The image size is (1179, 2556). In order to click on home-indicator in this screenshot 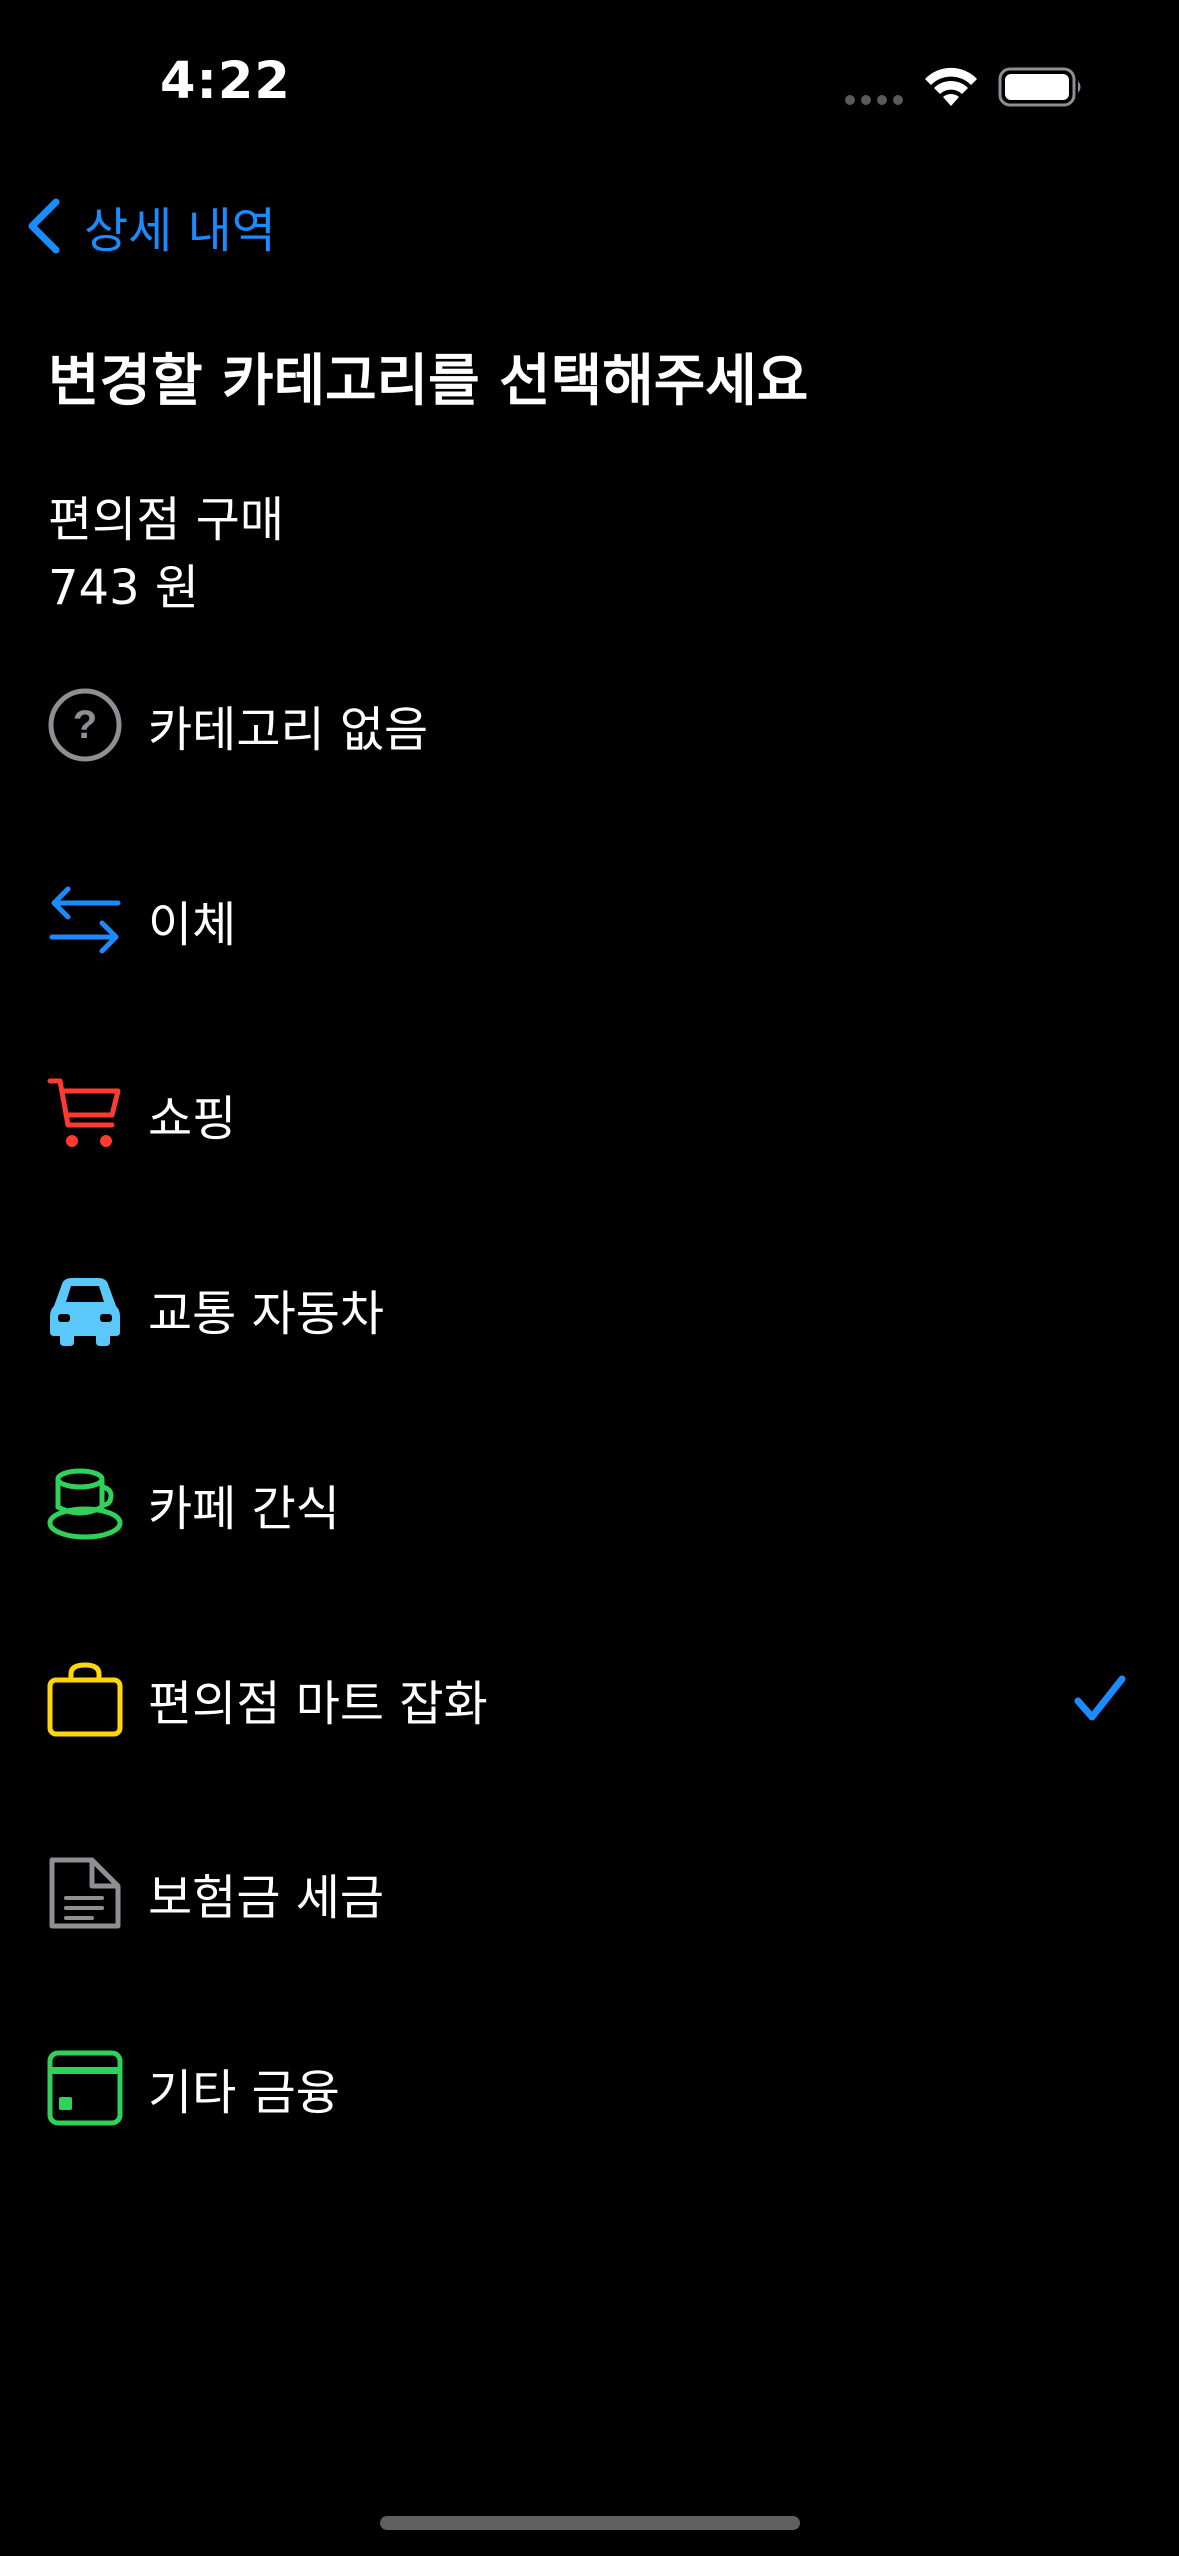, I will do `click(590, 2523)`.